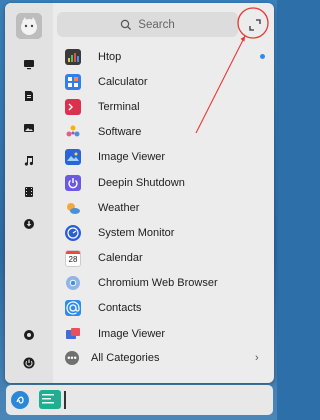 Image resolution: width=320 pixels, height=420 pixels. I want to click on calendar-day: 28, so click(73, 259).